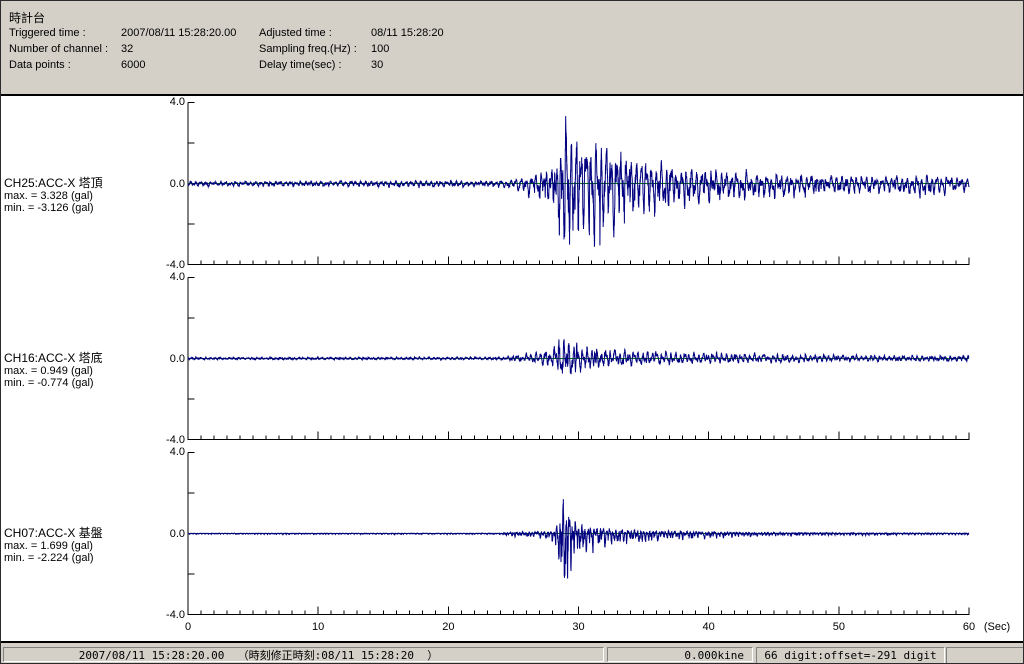 This screenshot has height=664, width=1024. Describe the element at coordinates (127, 49) in the screenshot. I see `field-value-number-of-channel: 32` at that location.